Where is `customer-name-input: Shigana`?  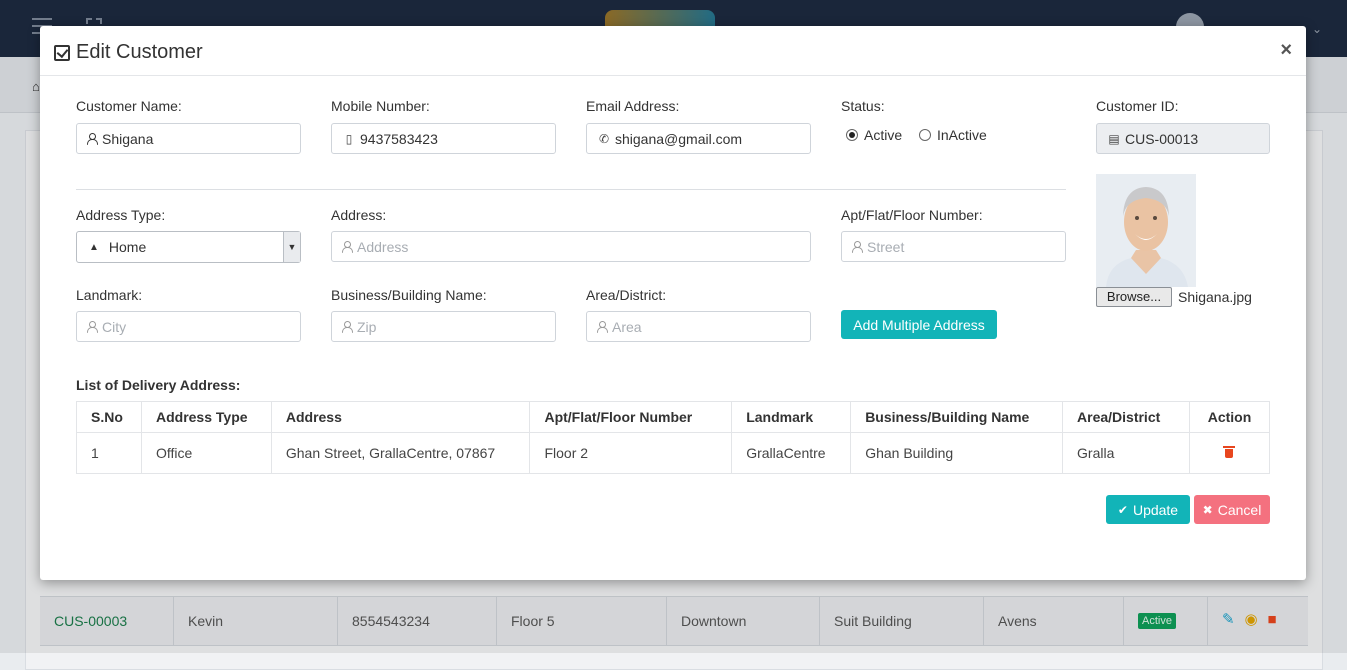 customer-name-input: Shigana is located at coordinates (188, 138).